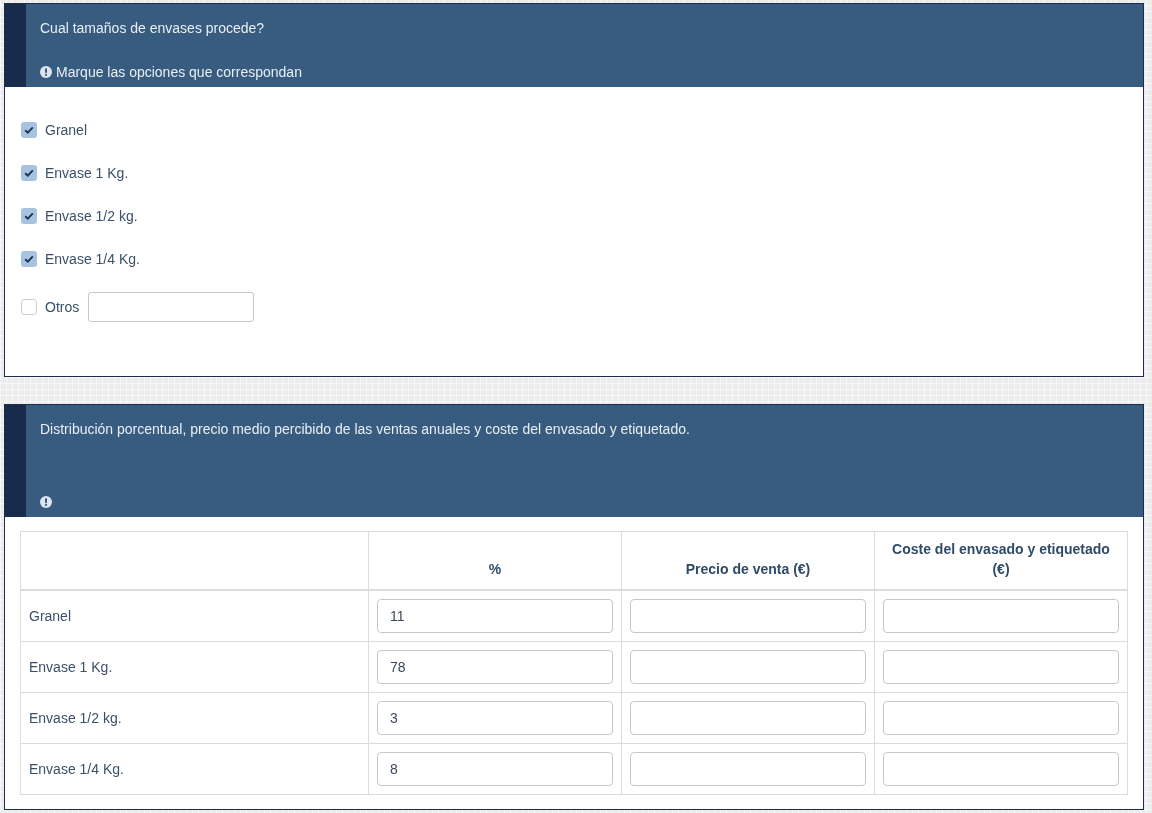 The image size is (1152, 813). Describe the element at coordinates (62, 307) in the screenshot. I see `option-label: Otros` at that location.